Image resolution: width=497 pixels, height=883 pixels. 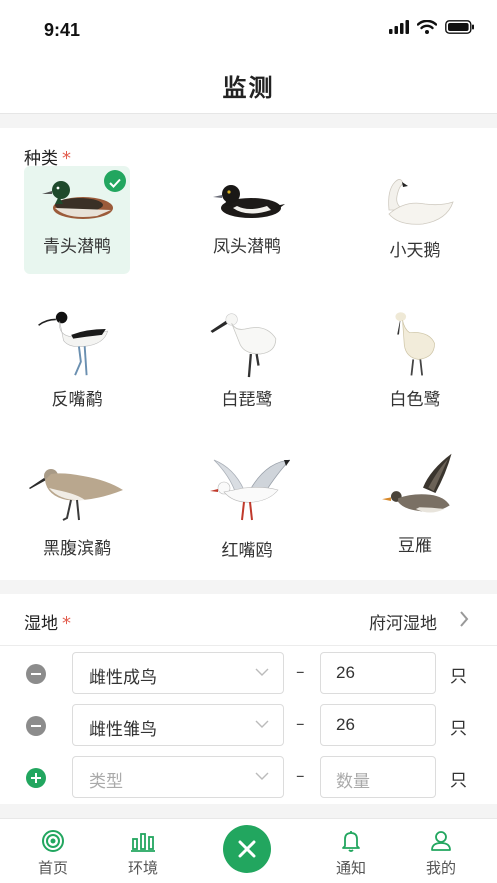 I want to click on bird-name: 白色鹭, so click(x=415, y=400).